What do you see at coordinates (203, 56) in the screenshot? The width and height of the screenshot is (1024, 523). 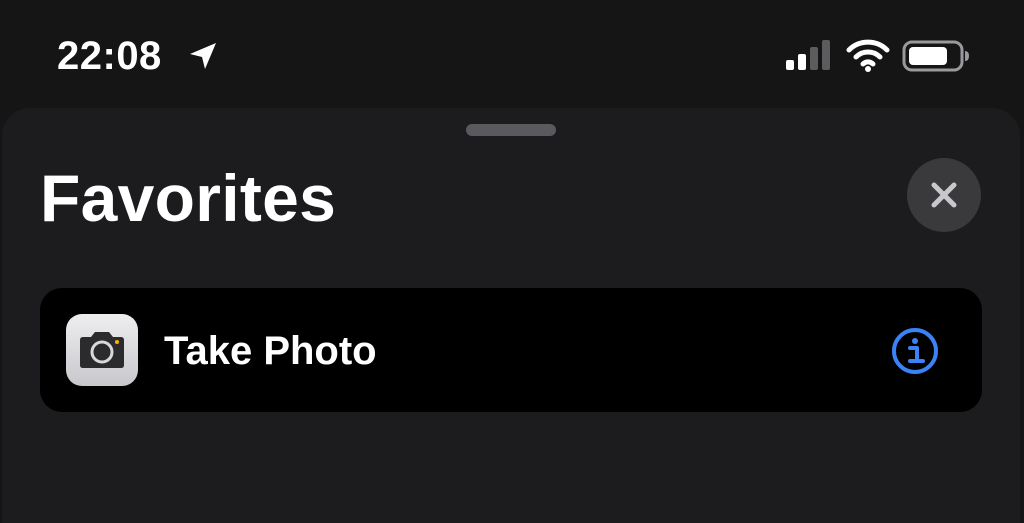 I see `location-arrow-icon` at bounding box center [203, 56].